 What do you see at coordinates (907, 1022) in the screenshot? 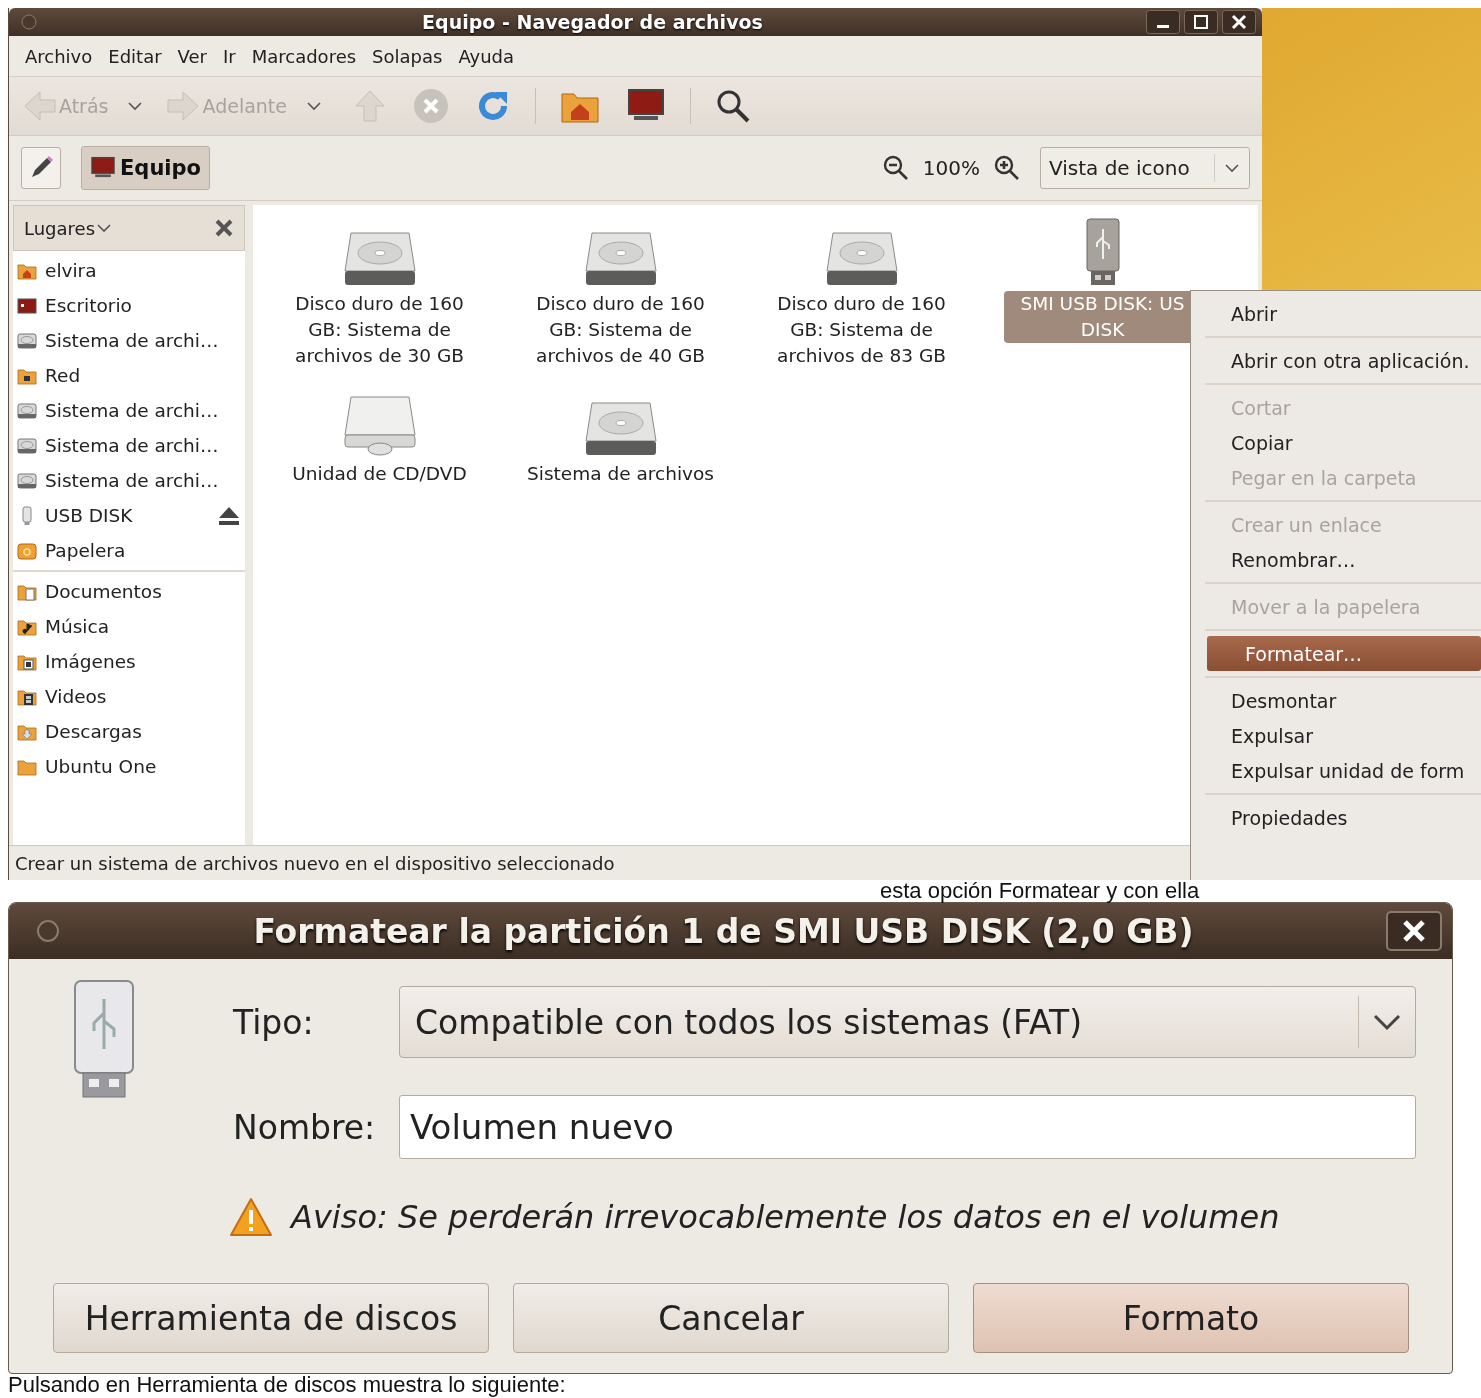
I see `type-dropdown: Compatible con todos los sistemas (FAT)` at bounding box center [907, 1022].